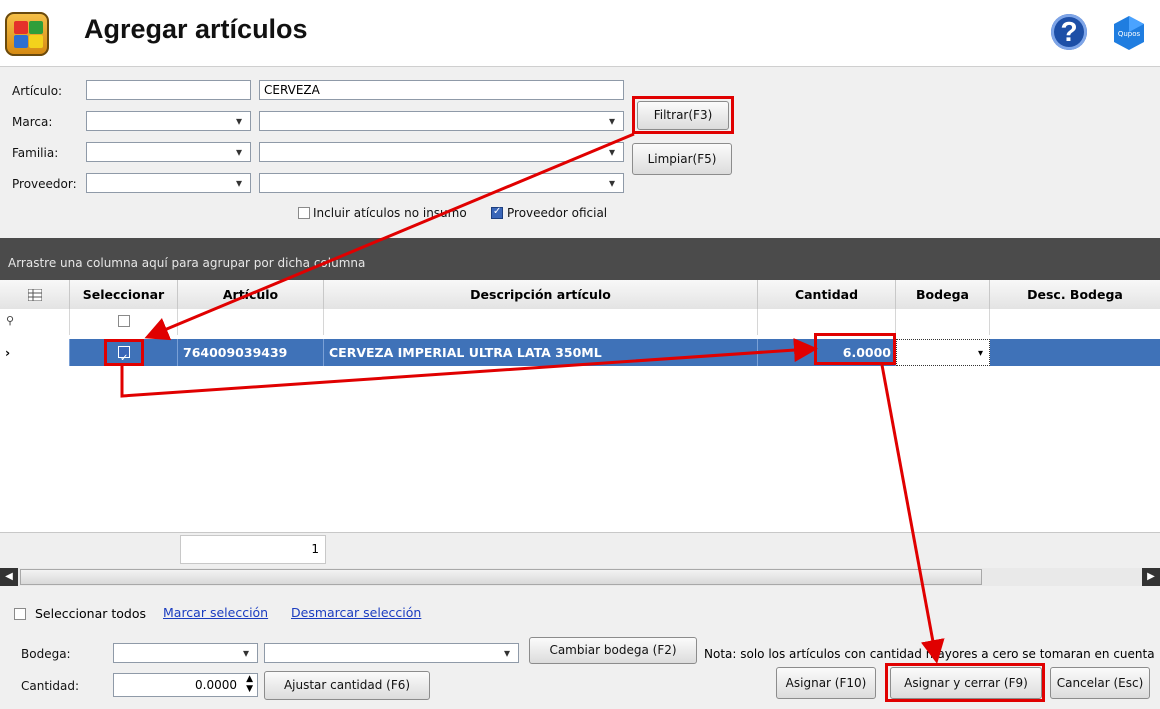 The width and height of the screenshot is (1160, 709). Describe the element at coordinates (35, 352) in the screenshot. I see `row-indicator-icon: ›` at that location.